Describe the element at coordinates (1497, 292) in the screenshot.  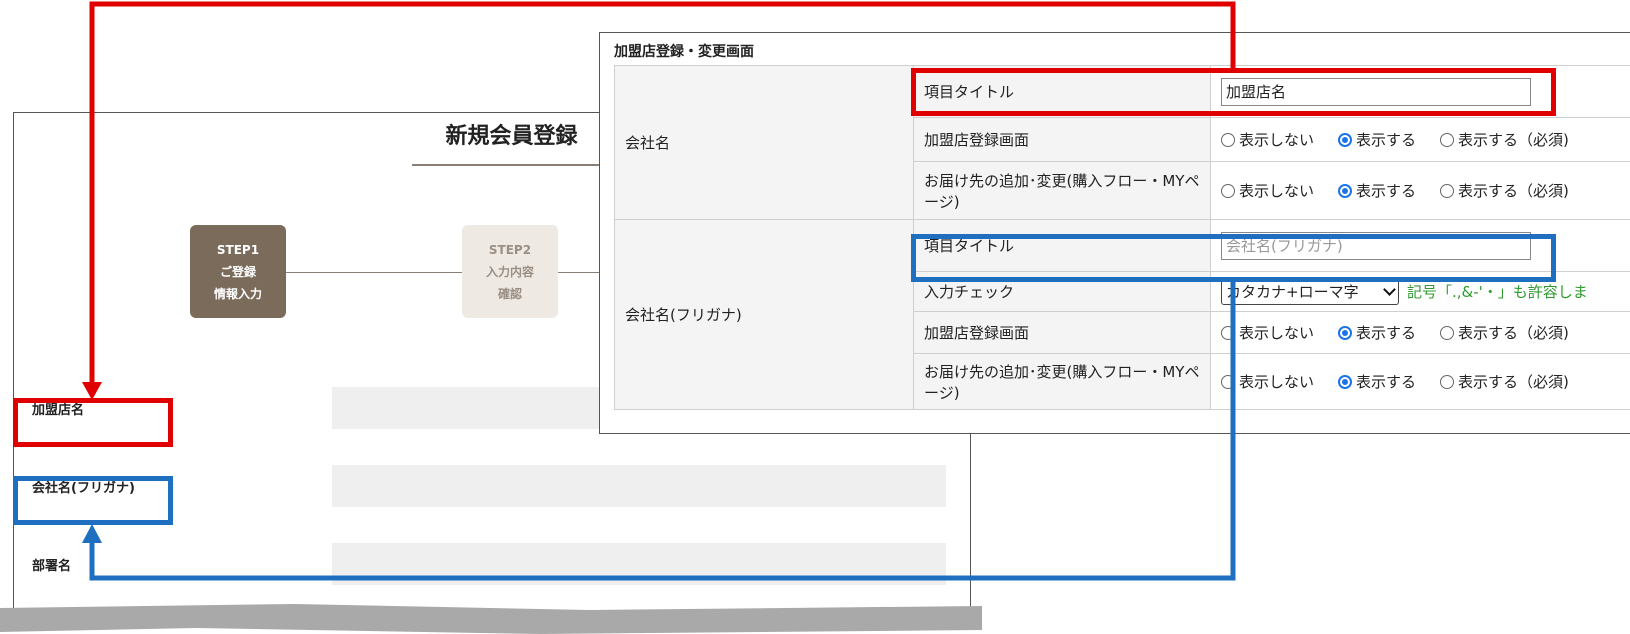
I see `input-check-hint: 記号「.,&-'・」も許容しま` at that location.